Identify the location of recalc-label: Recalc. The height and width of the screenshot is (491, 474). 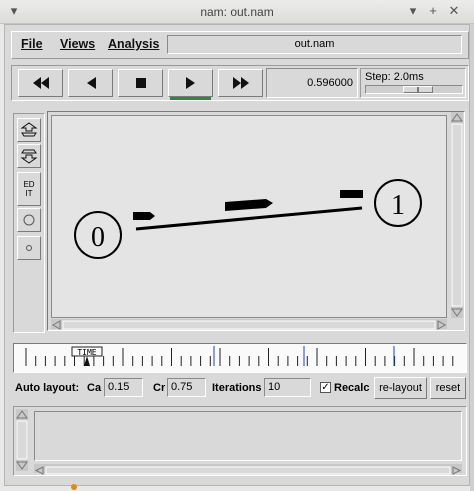
(352, 388).